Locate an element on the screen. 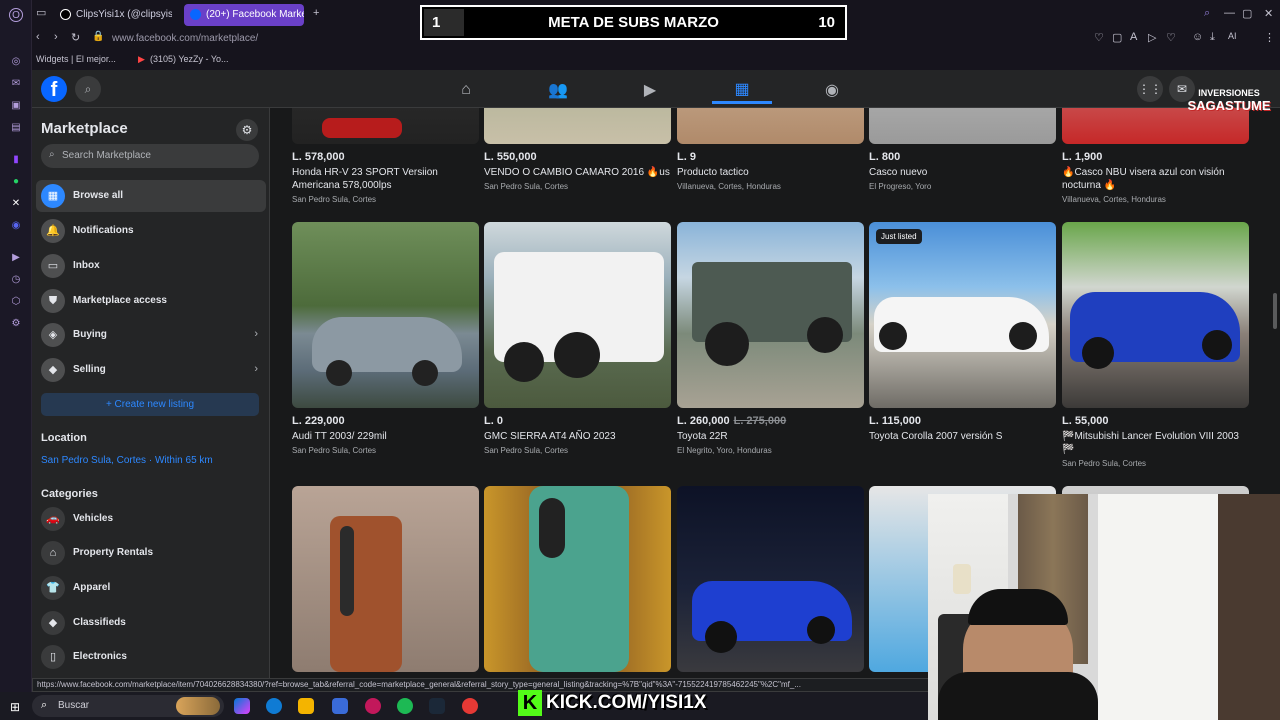 The height and width of the screenshot is (720, 1280). spotify-icon is located at coordinates (405, 706).